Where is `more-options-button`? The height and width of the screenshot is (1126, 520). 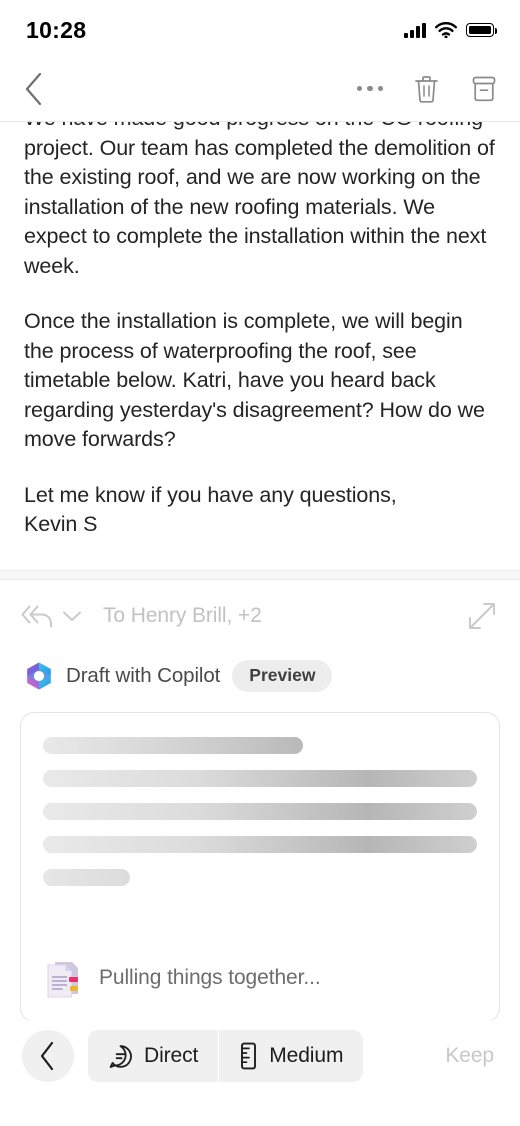
more-options-button is located at coordinates (369, 88).